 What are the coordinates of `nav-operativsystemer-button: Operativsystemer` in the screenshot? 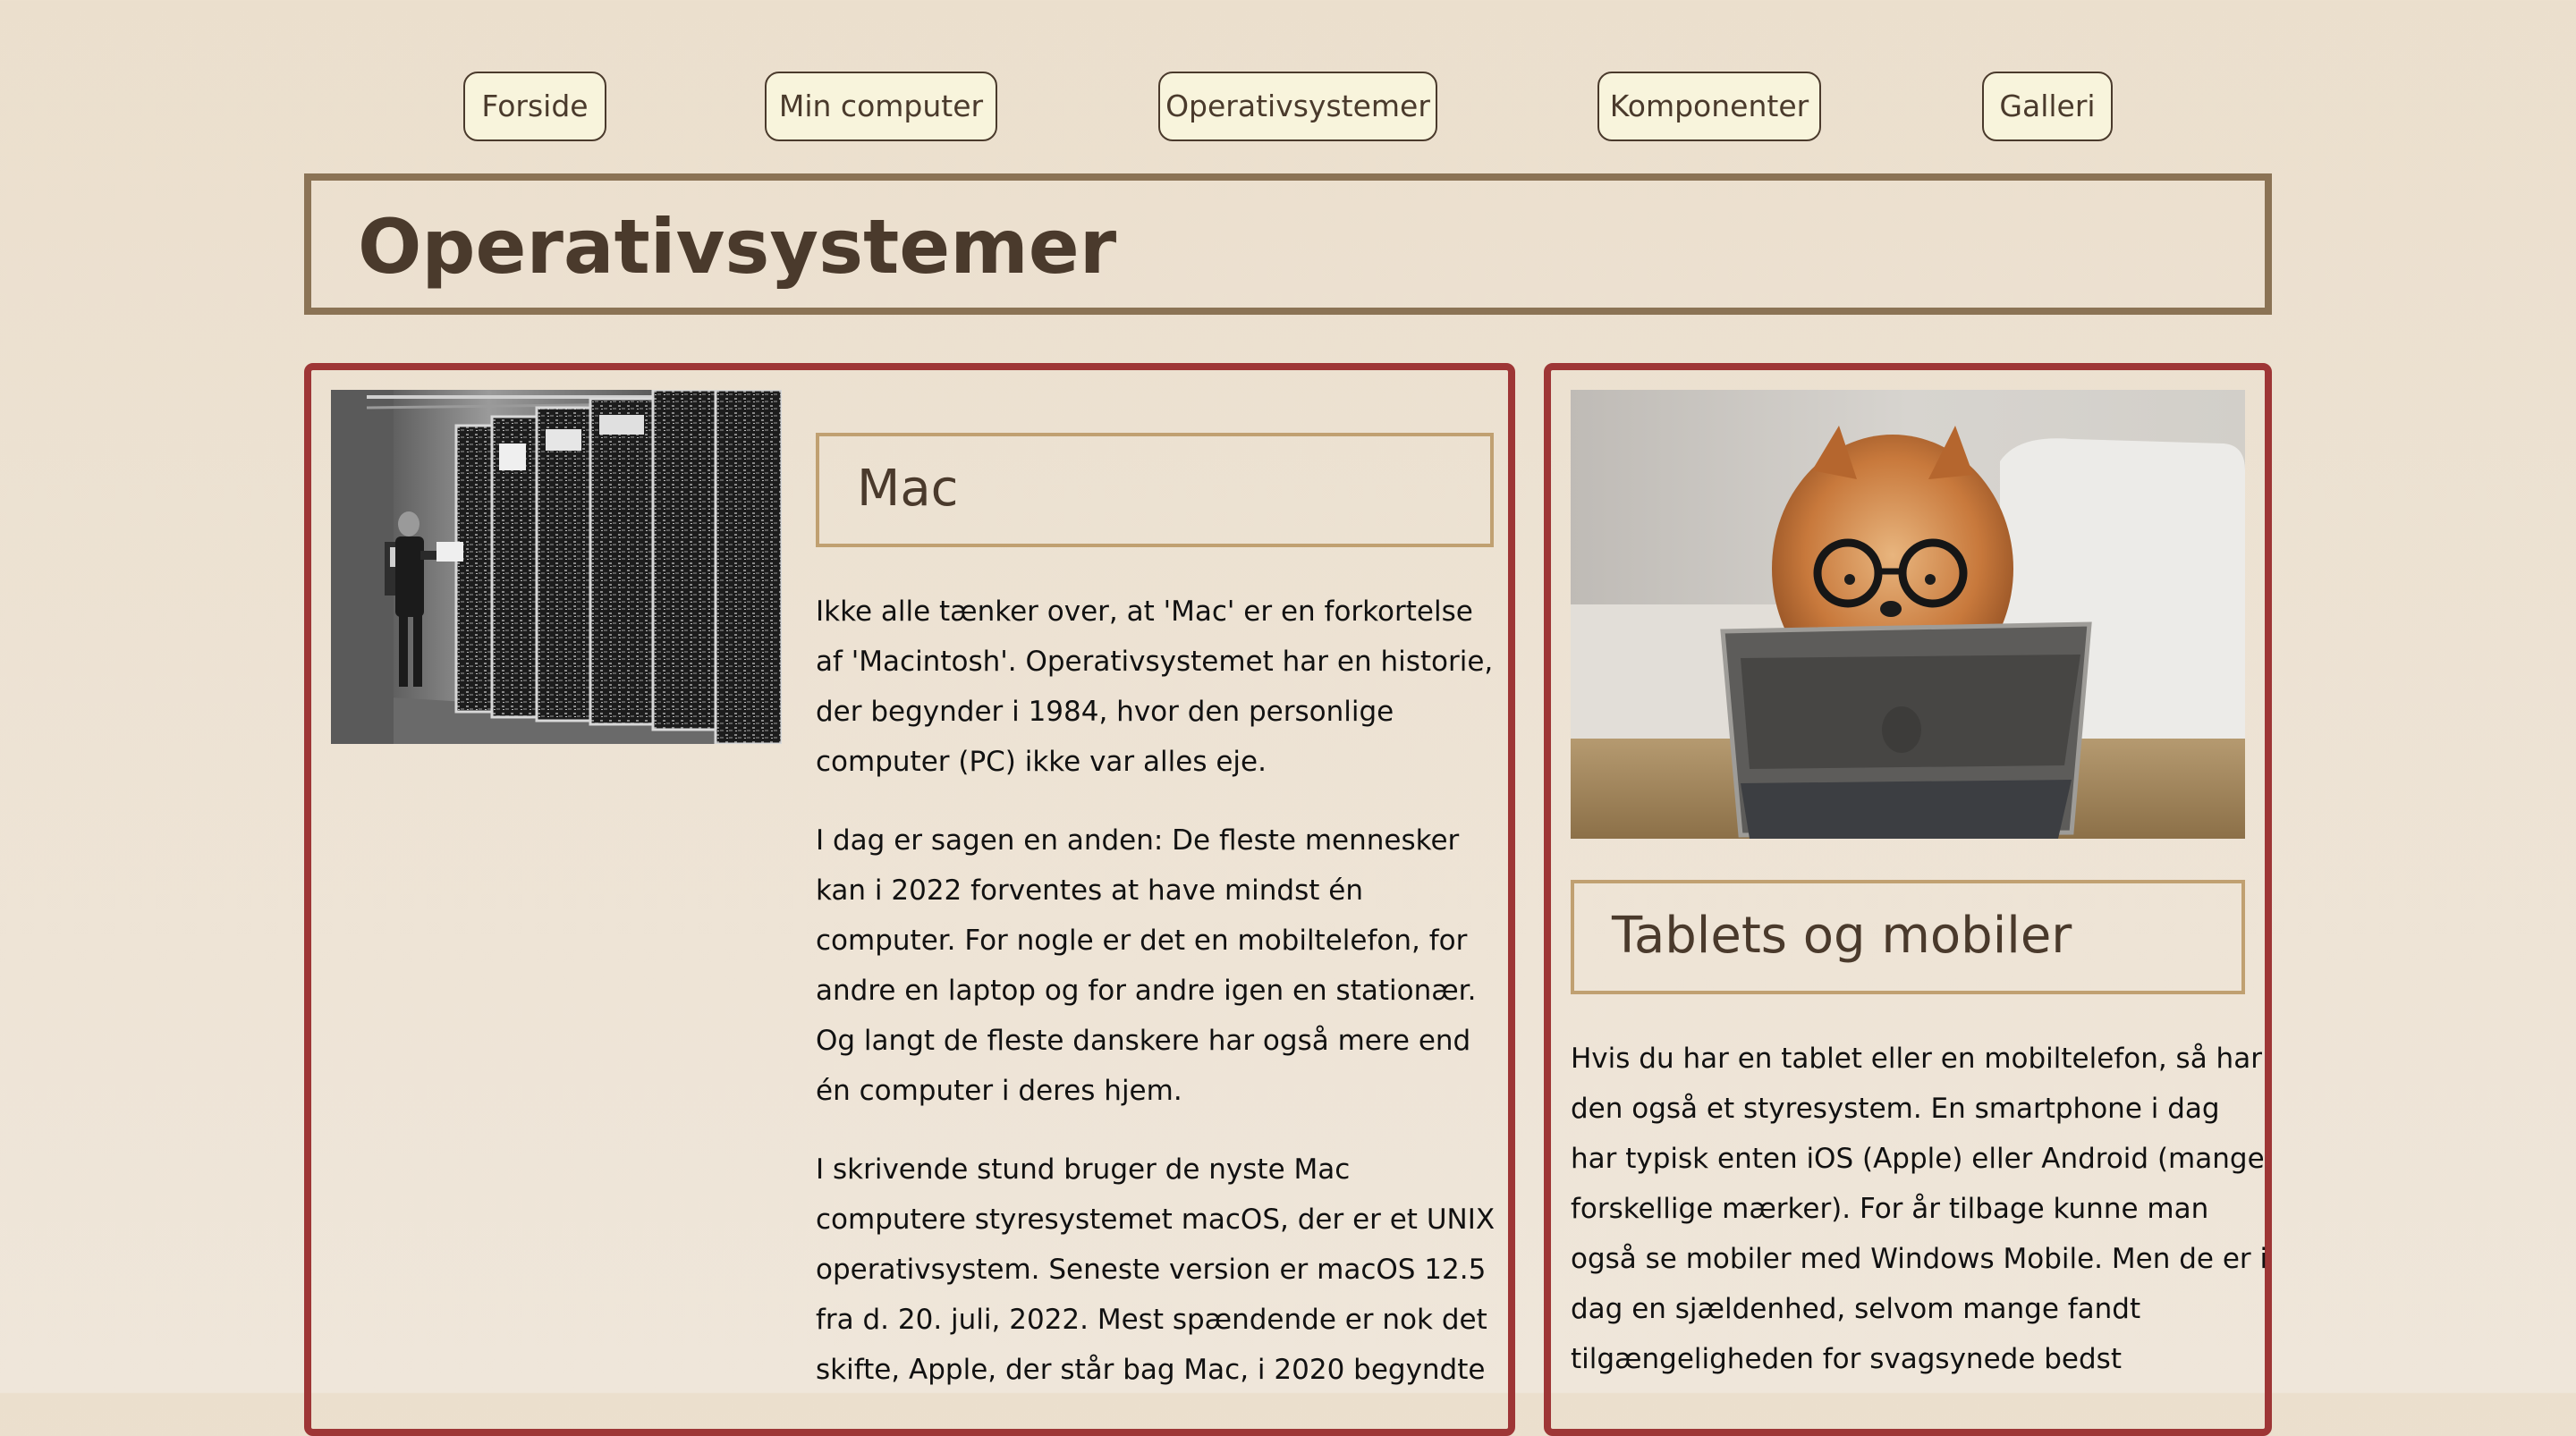 It's located at (1297, 106).